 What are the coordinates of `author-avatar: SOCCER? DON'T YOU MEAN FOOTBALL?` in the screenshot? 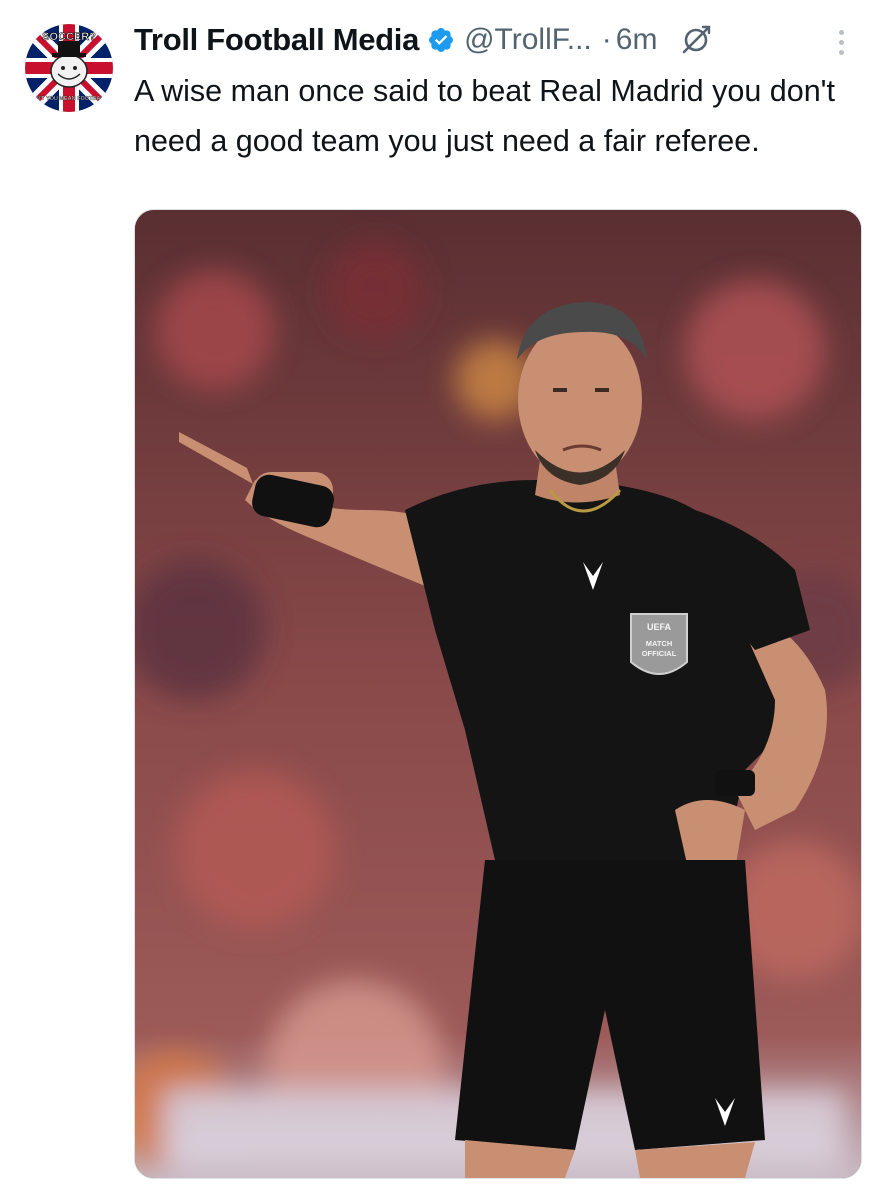 It's located at (69, 68).